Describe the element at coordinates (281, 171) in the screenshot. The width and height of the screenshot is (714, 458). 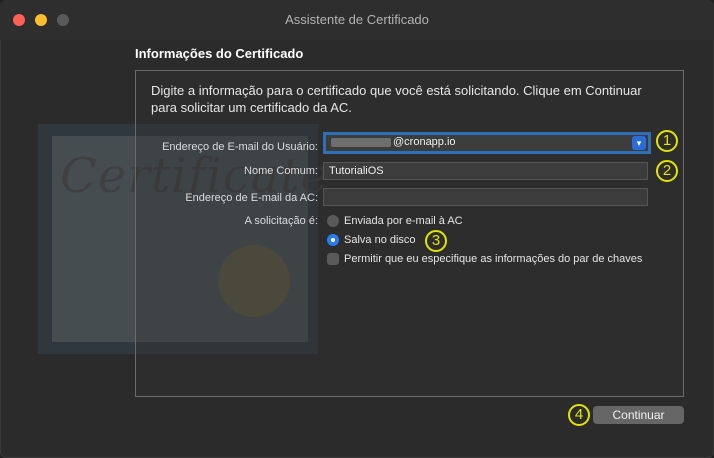
I see `common-name-label: Nome Comum:` at that location.